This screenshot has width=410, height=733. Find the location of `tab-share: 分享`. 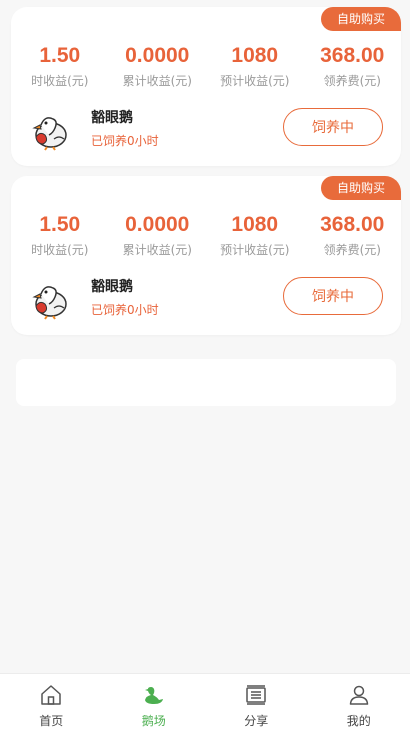

tab-share: 分享 is located at coordinates (256, 703).